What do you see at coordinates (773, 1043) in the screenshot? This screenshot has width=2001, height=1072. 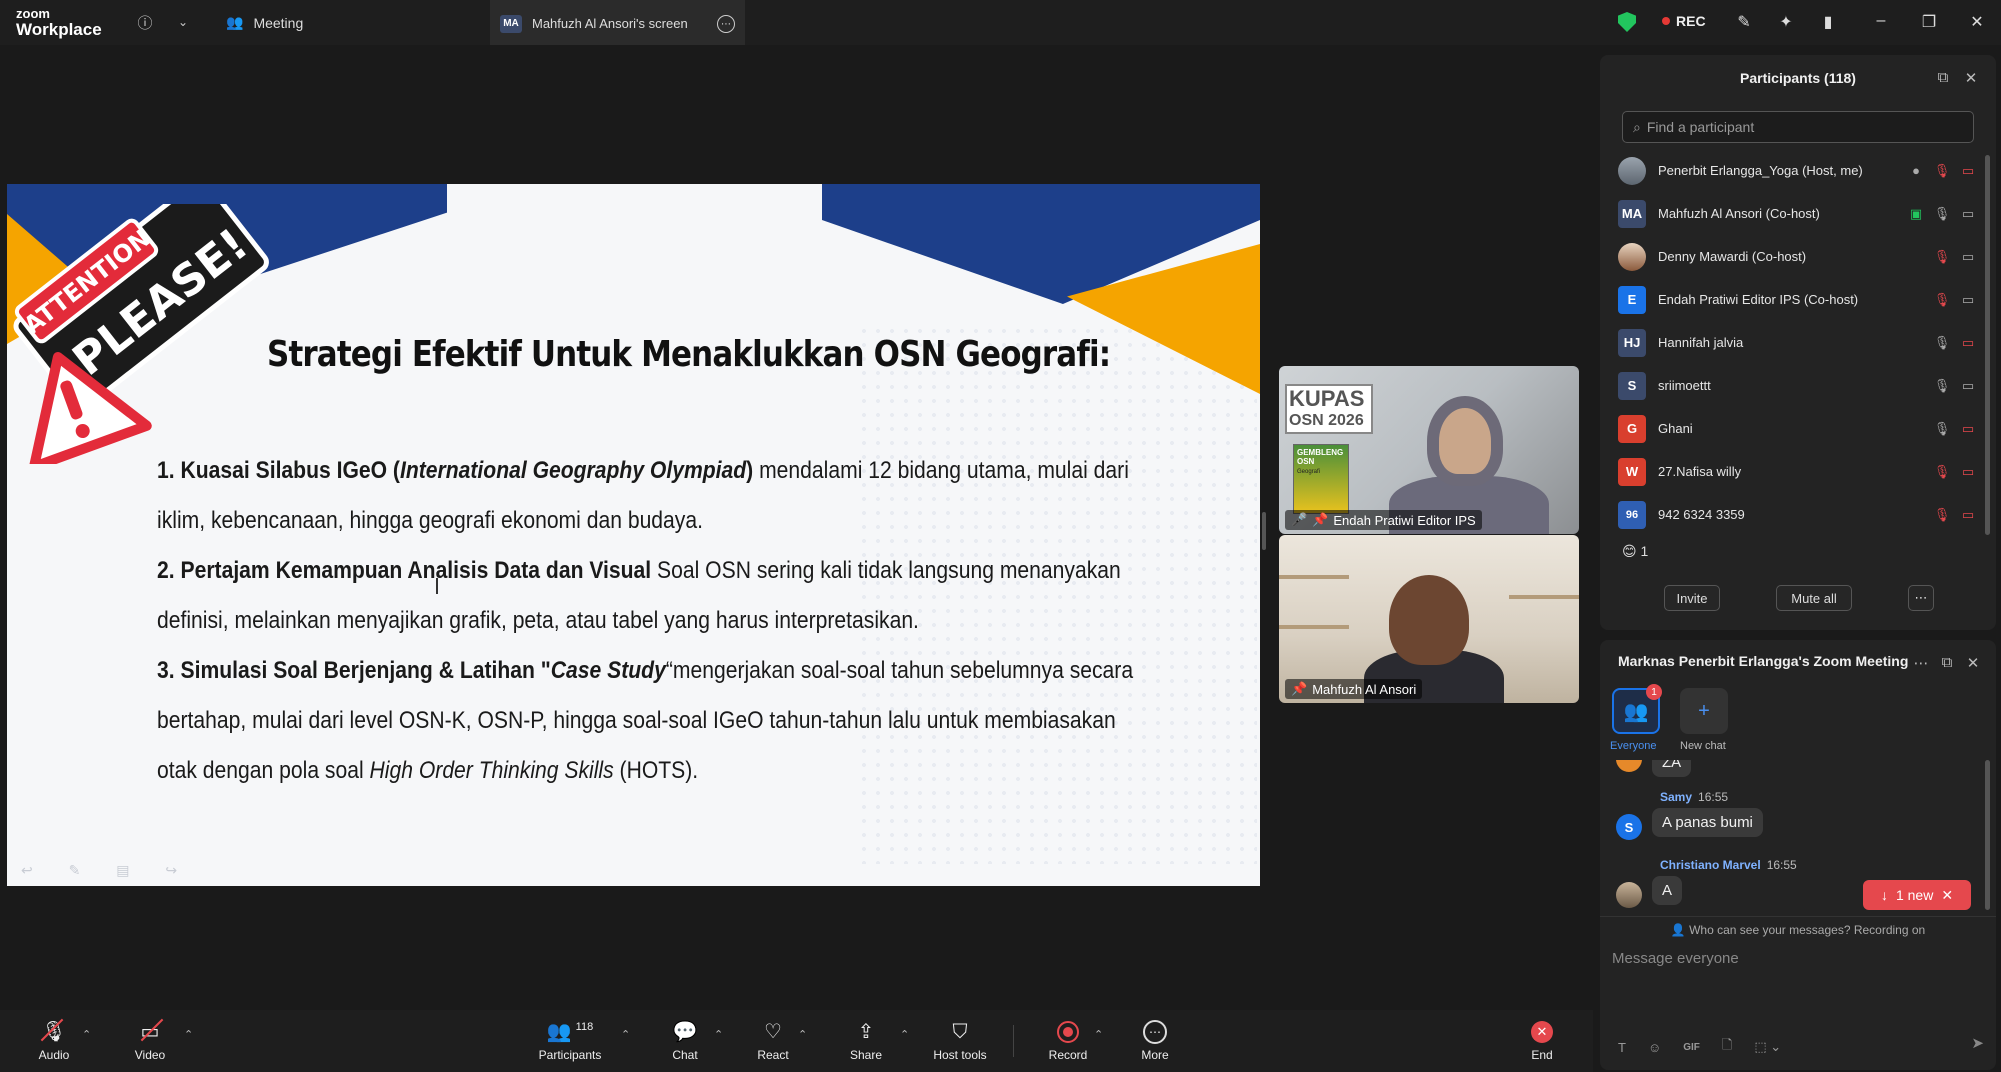 I see `react-button: ♡ React` at bounding box center [773, 1043].